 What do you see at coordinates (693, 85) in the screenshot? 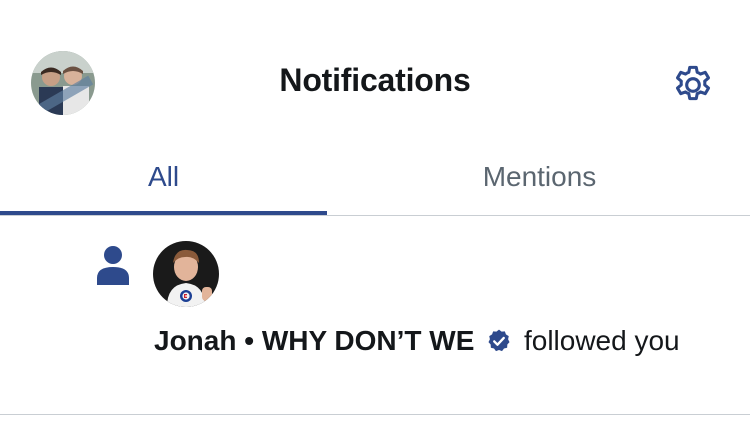
I see `gear-icon` at bounding box center [693, 85].